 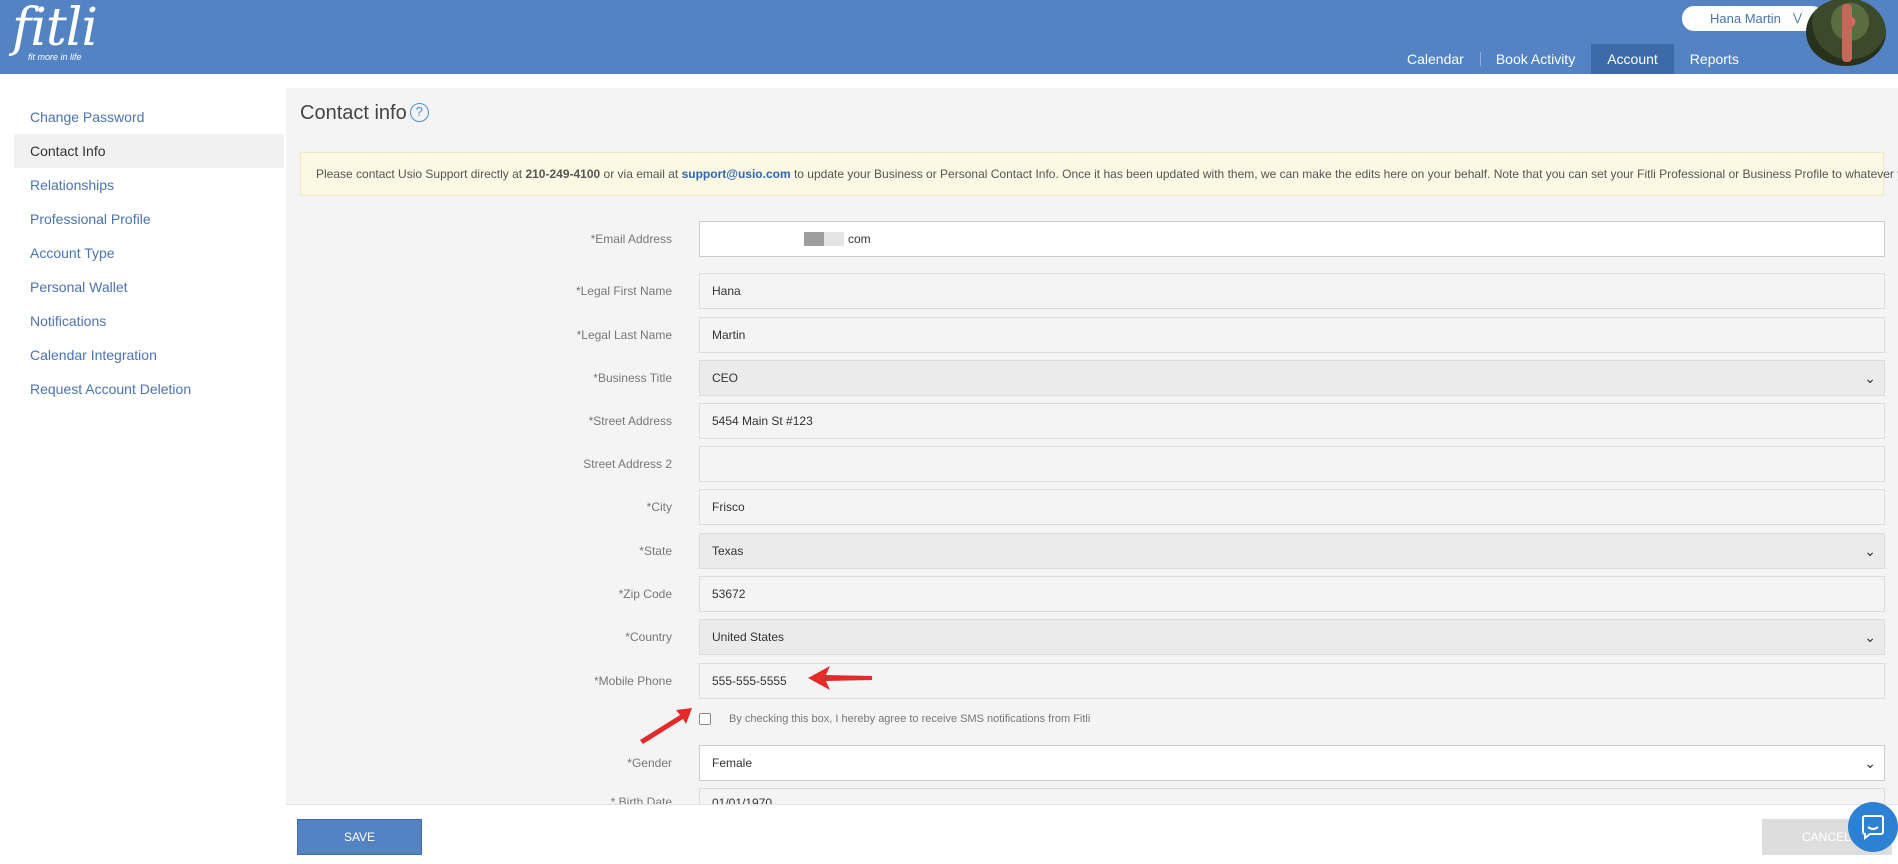 I want to click on city-row: *City Frisco, so click(x=1092, y=507).